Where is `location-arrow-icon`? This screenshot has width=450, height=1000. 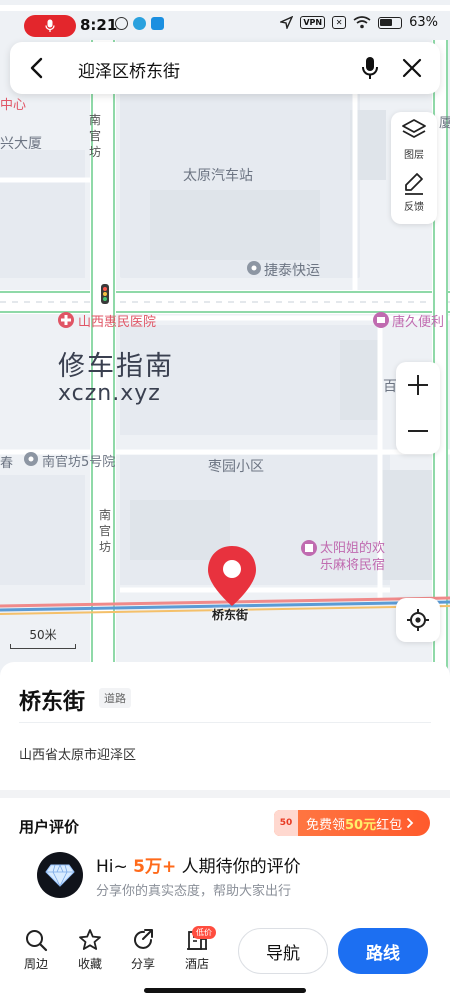 location-arrow-icon is located at coordinates (287, 22).